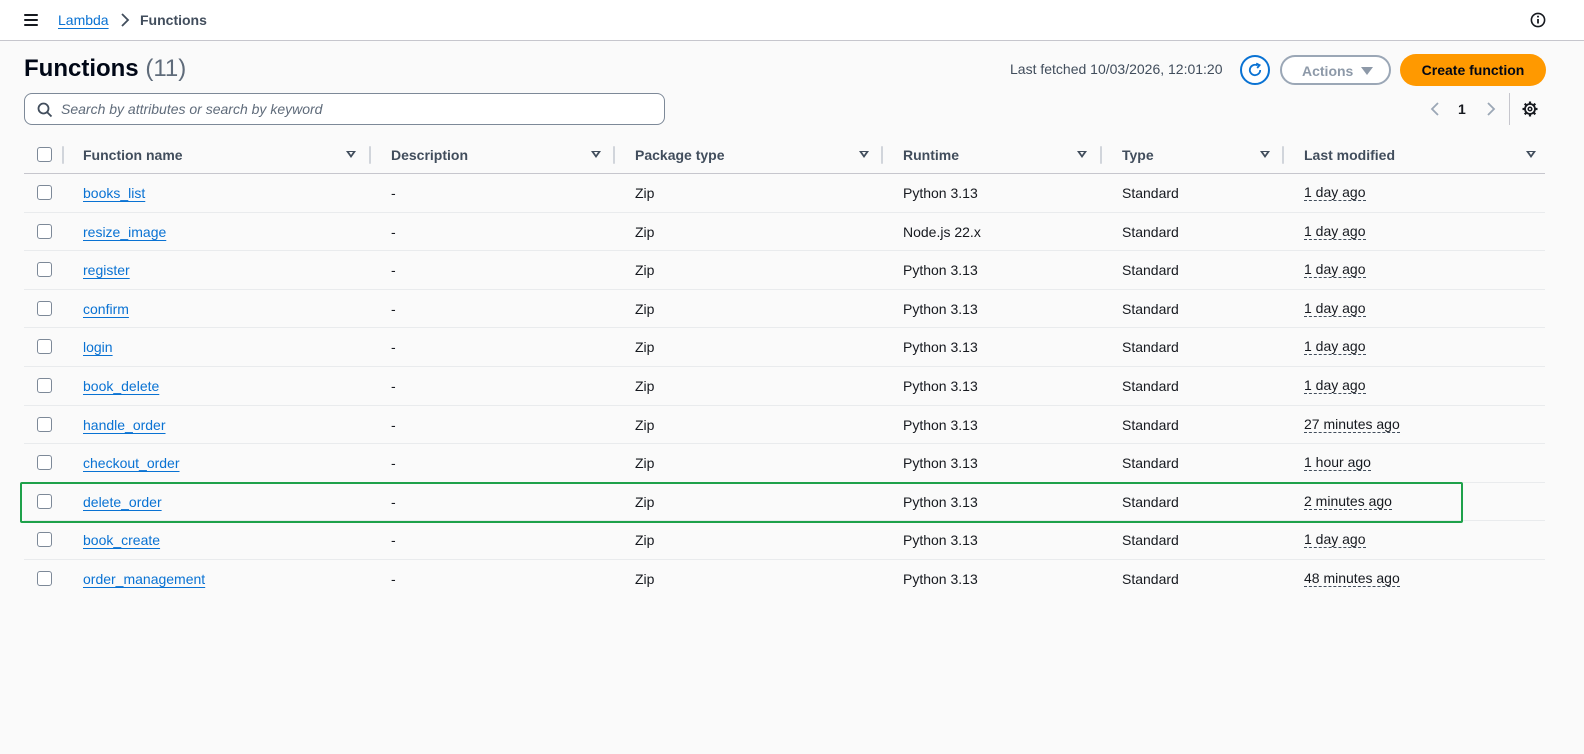  What do you see at coordinates (81, 68) in the screenshot?
I see `page-title-text: Functions` at bounding box center [81, 68].